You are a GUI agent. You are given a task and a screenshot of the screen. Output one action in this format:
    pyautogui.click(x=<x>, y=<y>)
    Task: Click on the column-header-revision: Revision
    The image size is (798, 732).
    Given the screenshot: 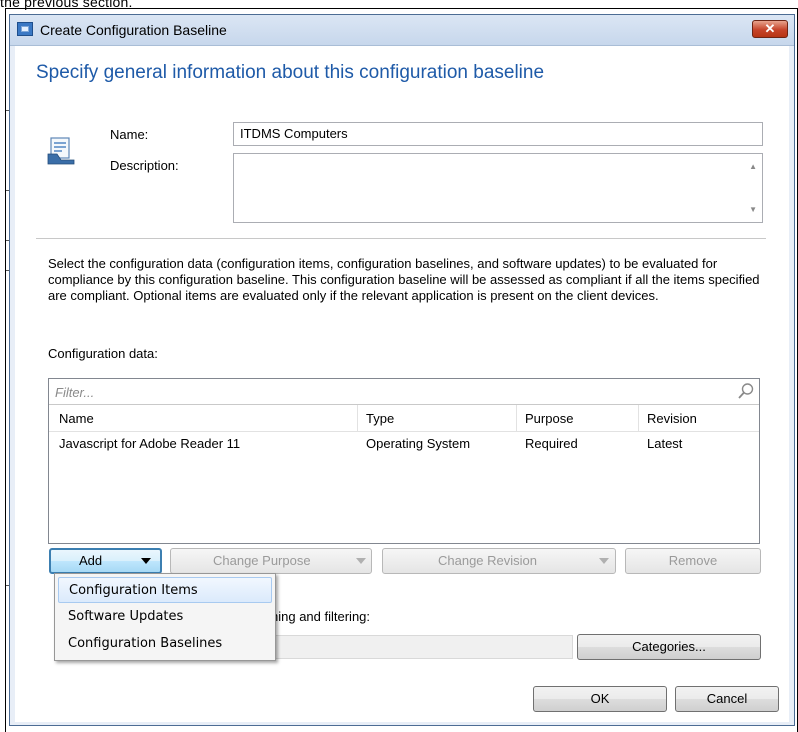 What is the action you would take?
    pyautogui.click(x=672, y=418)
    